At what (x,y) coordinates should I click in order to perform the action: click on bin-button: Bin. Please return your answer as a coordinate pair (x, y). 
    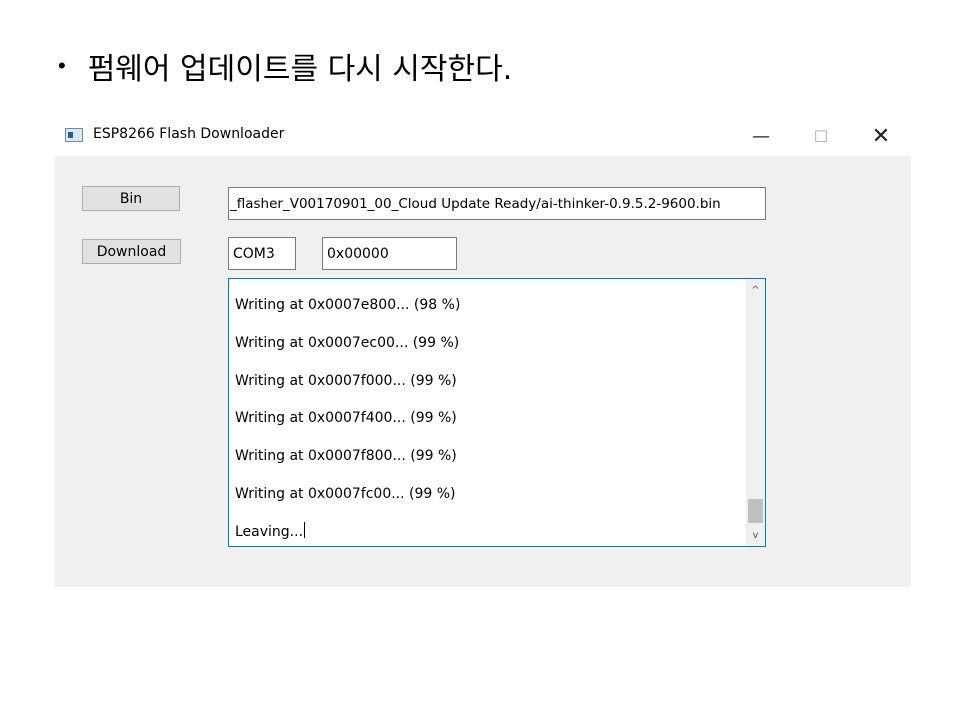
    Looking at the image, I should click on (131, 198).